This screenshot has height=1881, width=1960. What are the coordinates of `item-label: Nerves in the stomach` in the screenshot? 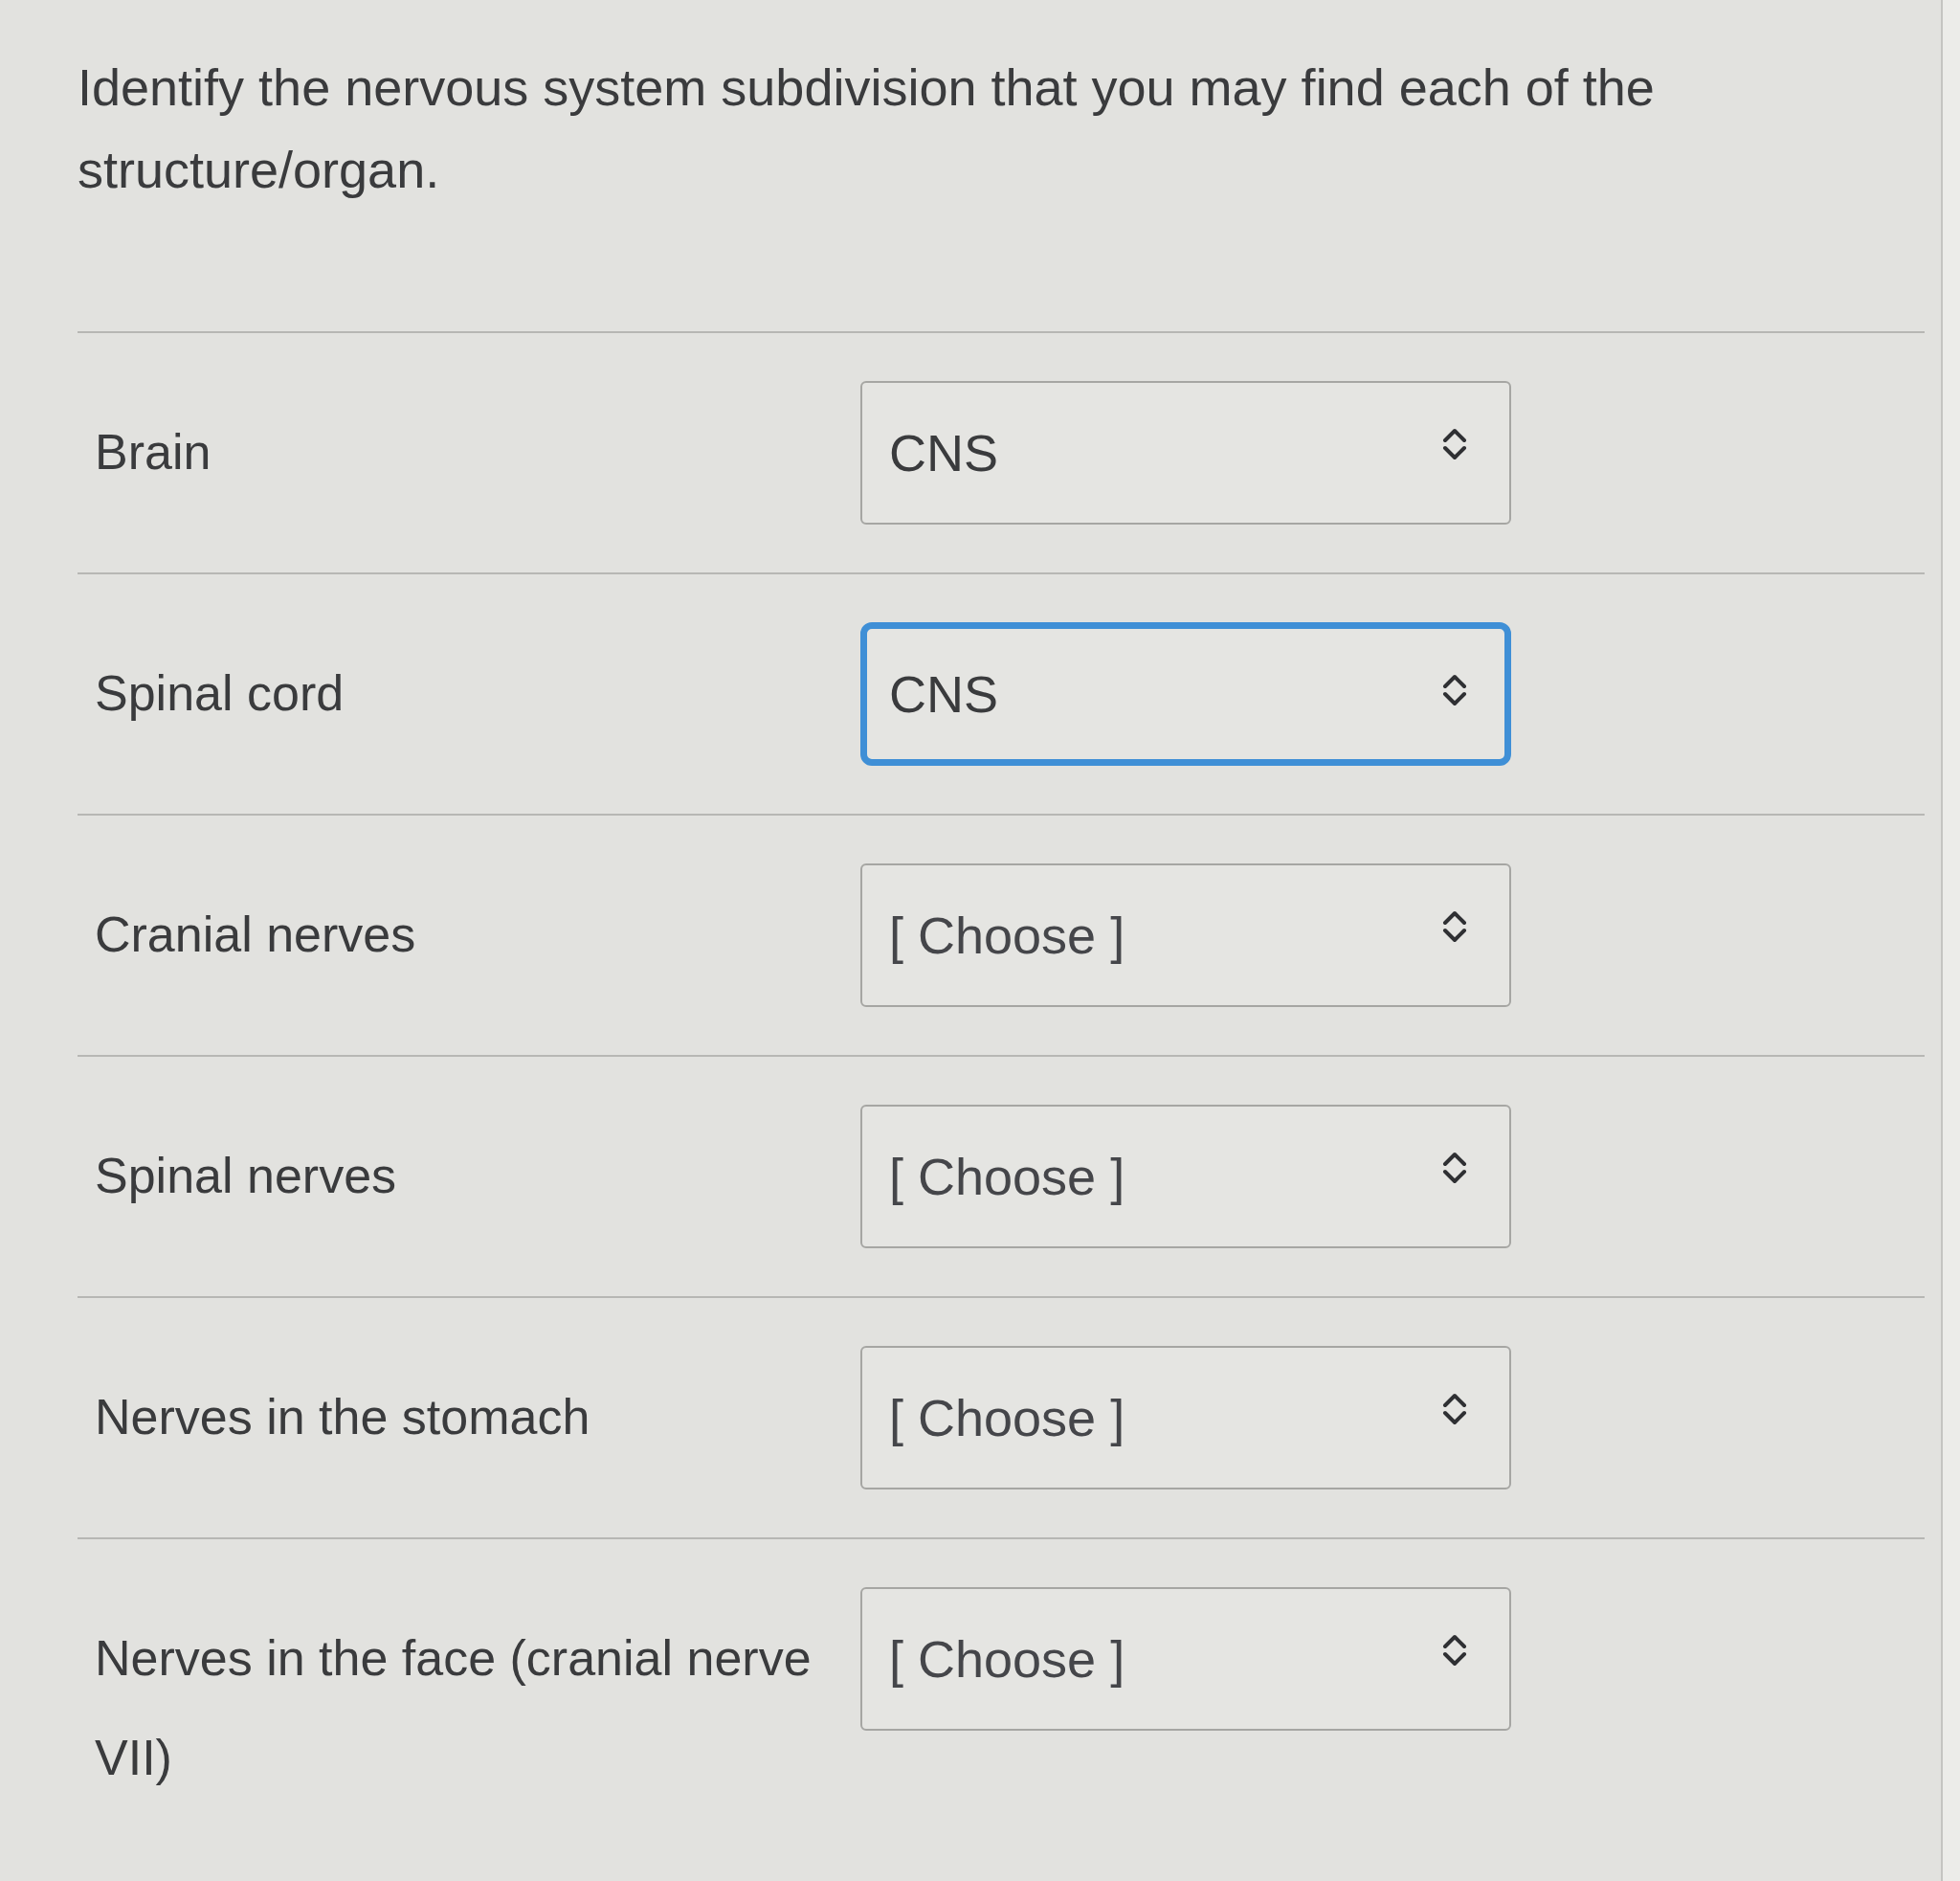 It's located at (343, 1417).